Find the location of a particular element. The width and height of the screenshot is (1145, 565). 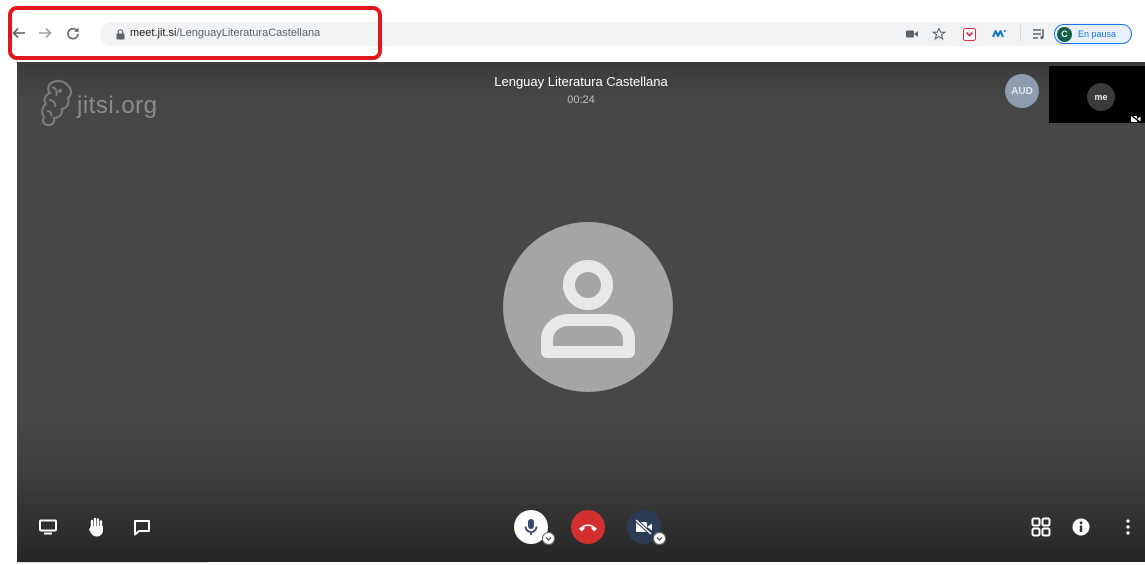

movistar-extension-icon is located at coordinates (999, 34).